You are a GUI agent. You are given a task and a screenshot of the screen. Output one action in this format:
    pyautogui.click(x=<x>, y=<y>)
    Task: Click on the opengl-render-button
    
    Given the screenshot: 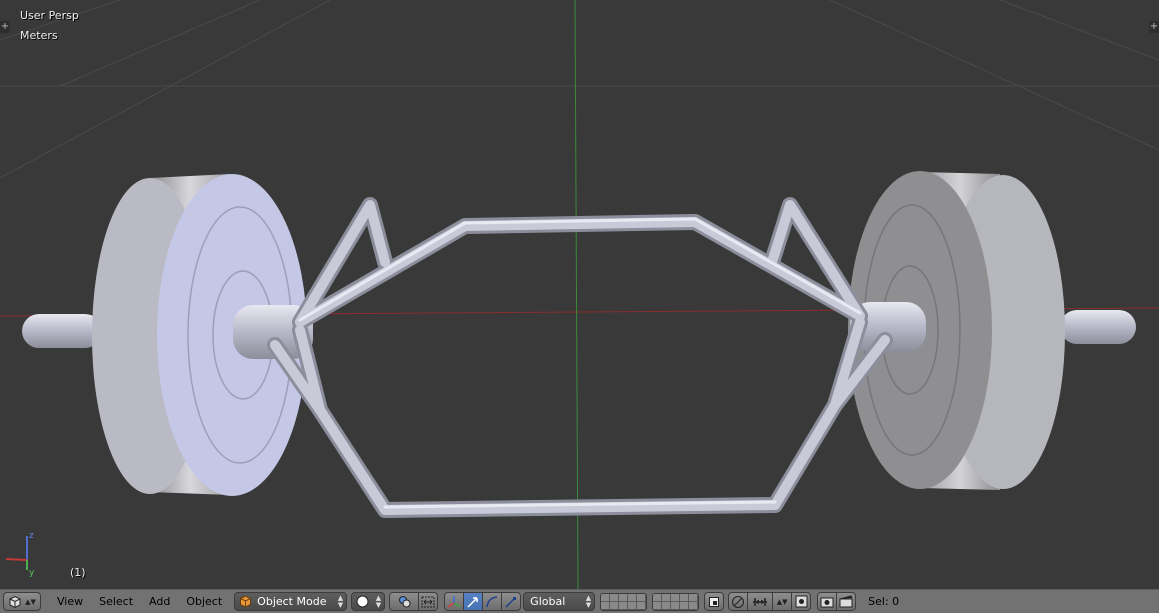 What is the action you would take?
    pyautogui.click(x=827, y=601)
    